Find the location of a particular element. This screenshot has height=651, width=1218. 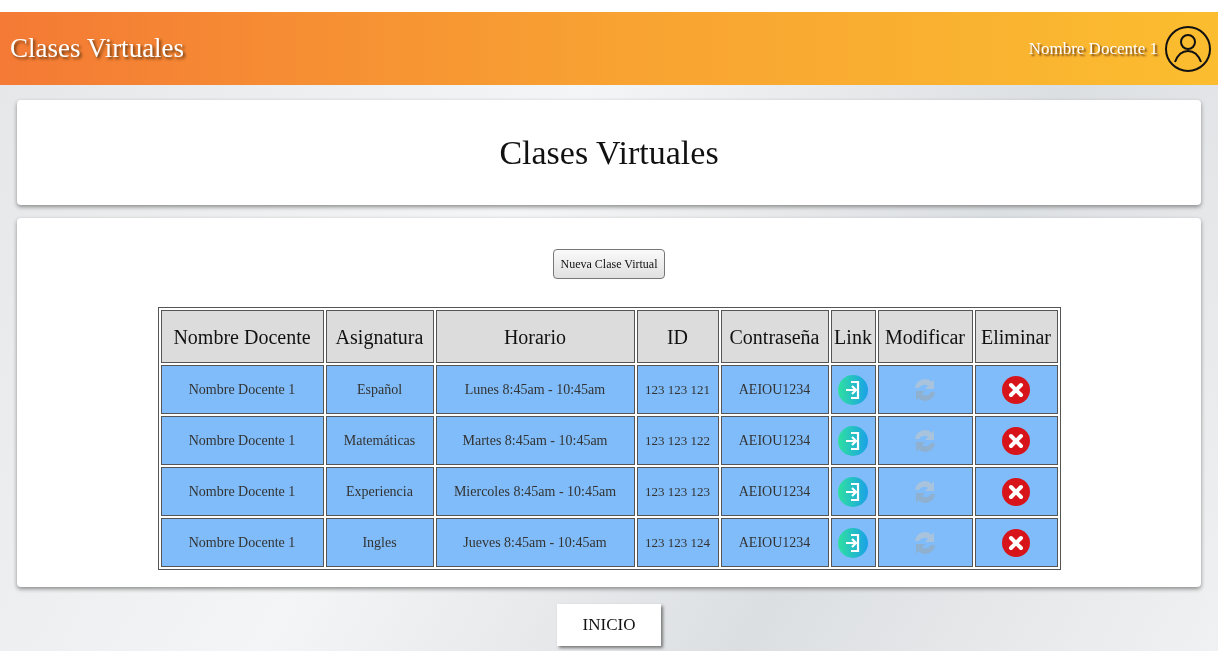

app-title: Clases Virtuales is located at coordinates (97, 49).